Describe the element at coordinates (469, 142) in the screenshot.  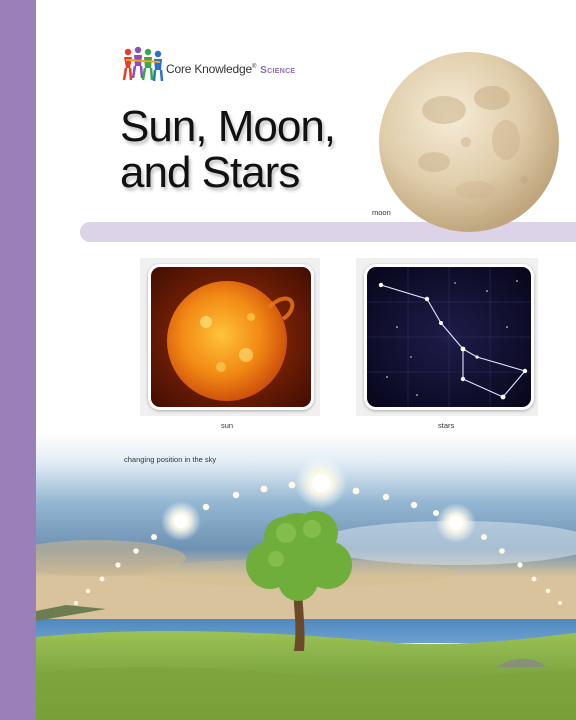
I see `moon-photo` at that location.